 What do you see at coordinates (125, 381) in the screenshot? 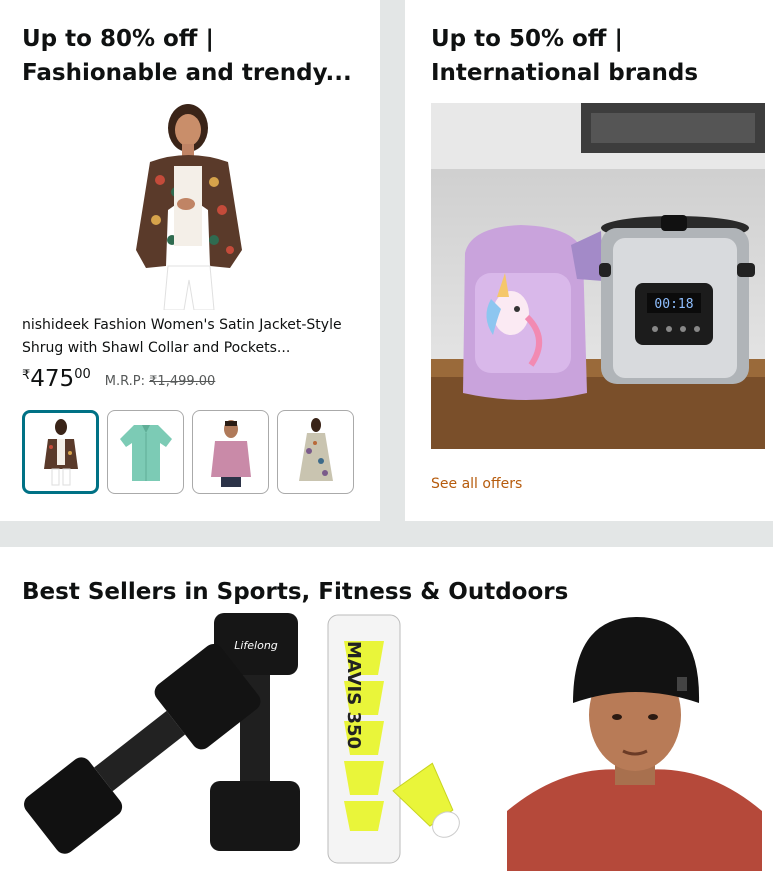
I see `mrp-label: M.R.P:` at bounding box center [125, 381].